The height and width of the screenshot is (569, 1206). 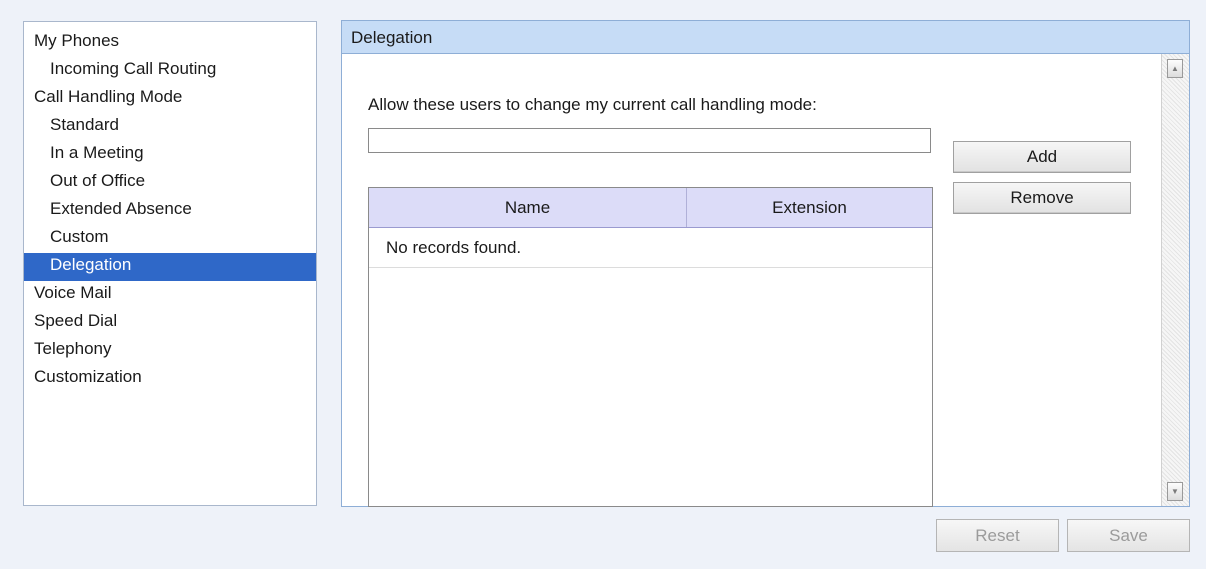 What do you see at coordinates (650, 248) in the screenshot?
I see `table-empty-message: No records found.` at bounding box center [650, 248].